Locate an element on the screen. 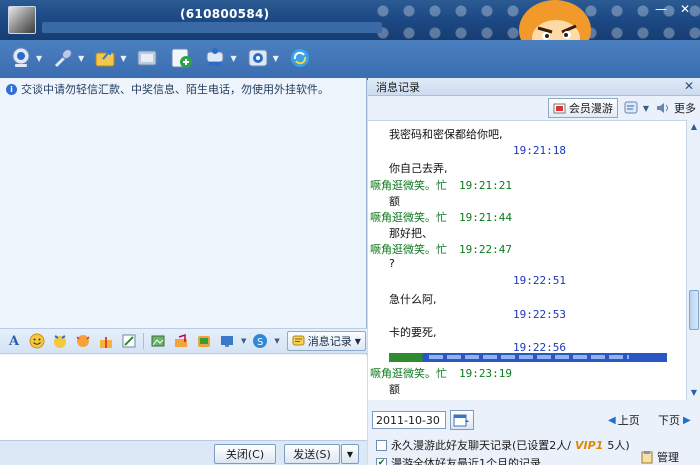 The image size is (700, 465). triangle-left-icon: ◀ is located at coordinates (612, 420).